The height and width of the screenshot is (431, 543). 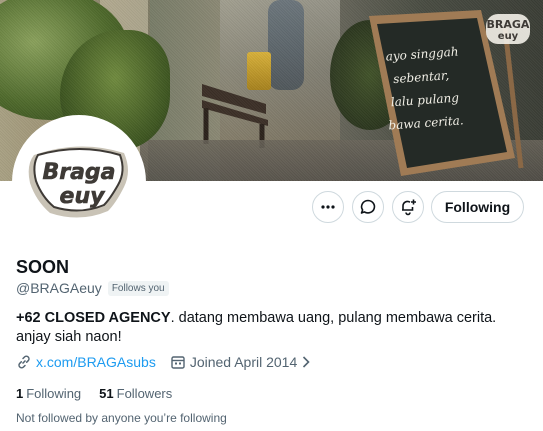 I want to click on avatar-logo: Braga euy, so click(x=78, y=182).